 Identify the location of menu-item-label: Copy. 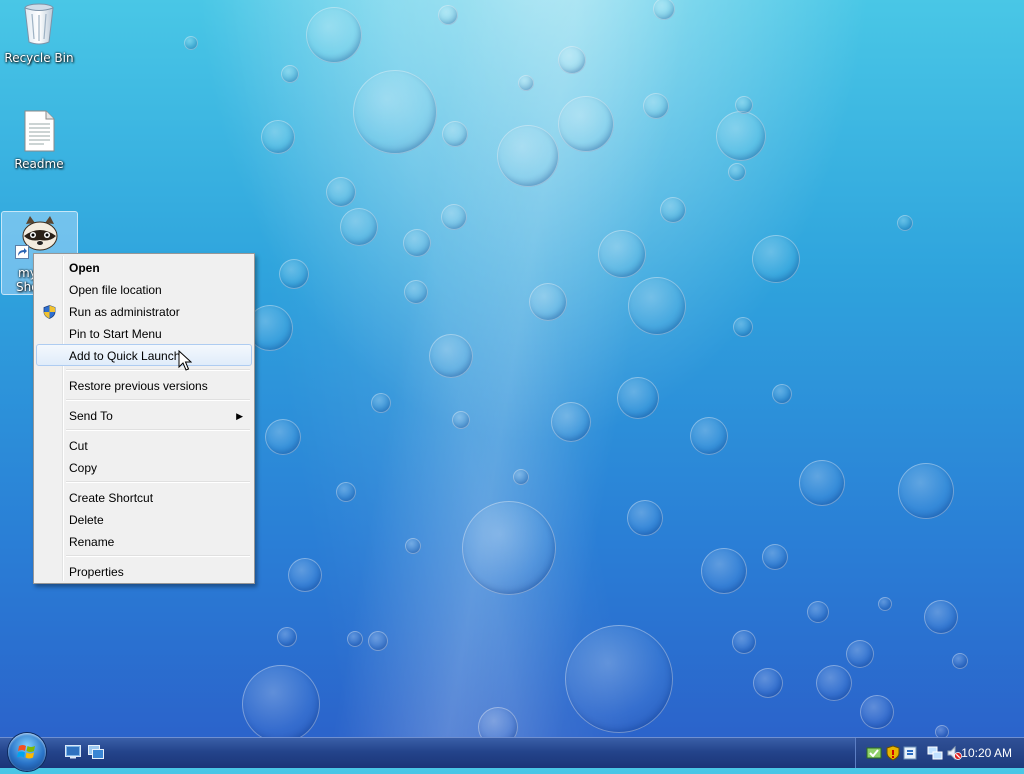
(83, 468).